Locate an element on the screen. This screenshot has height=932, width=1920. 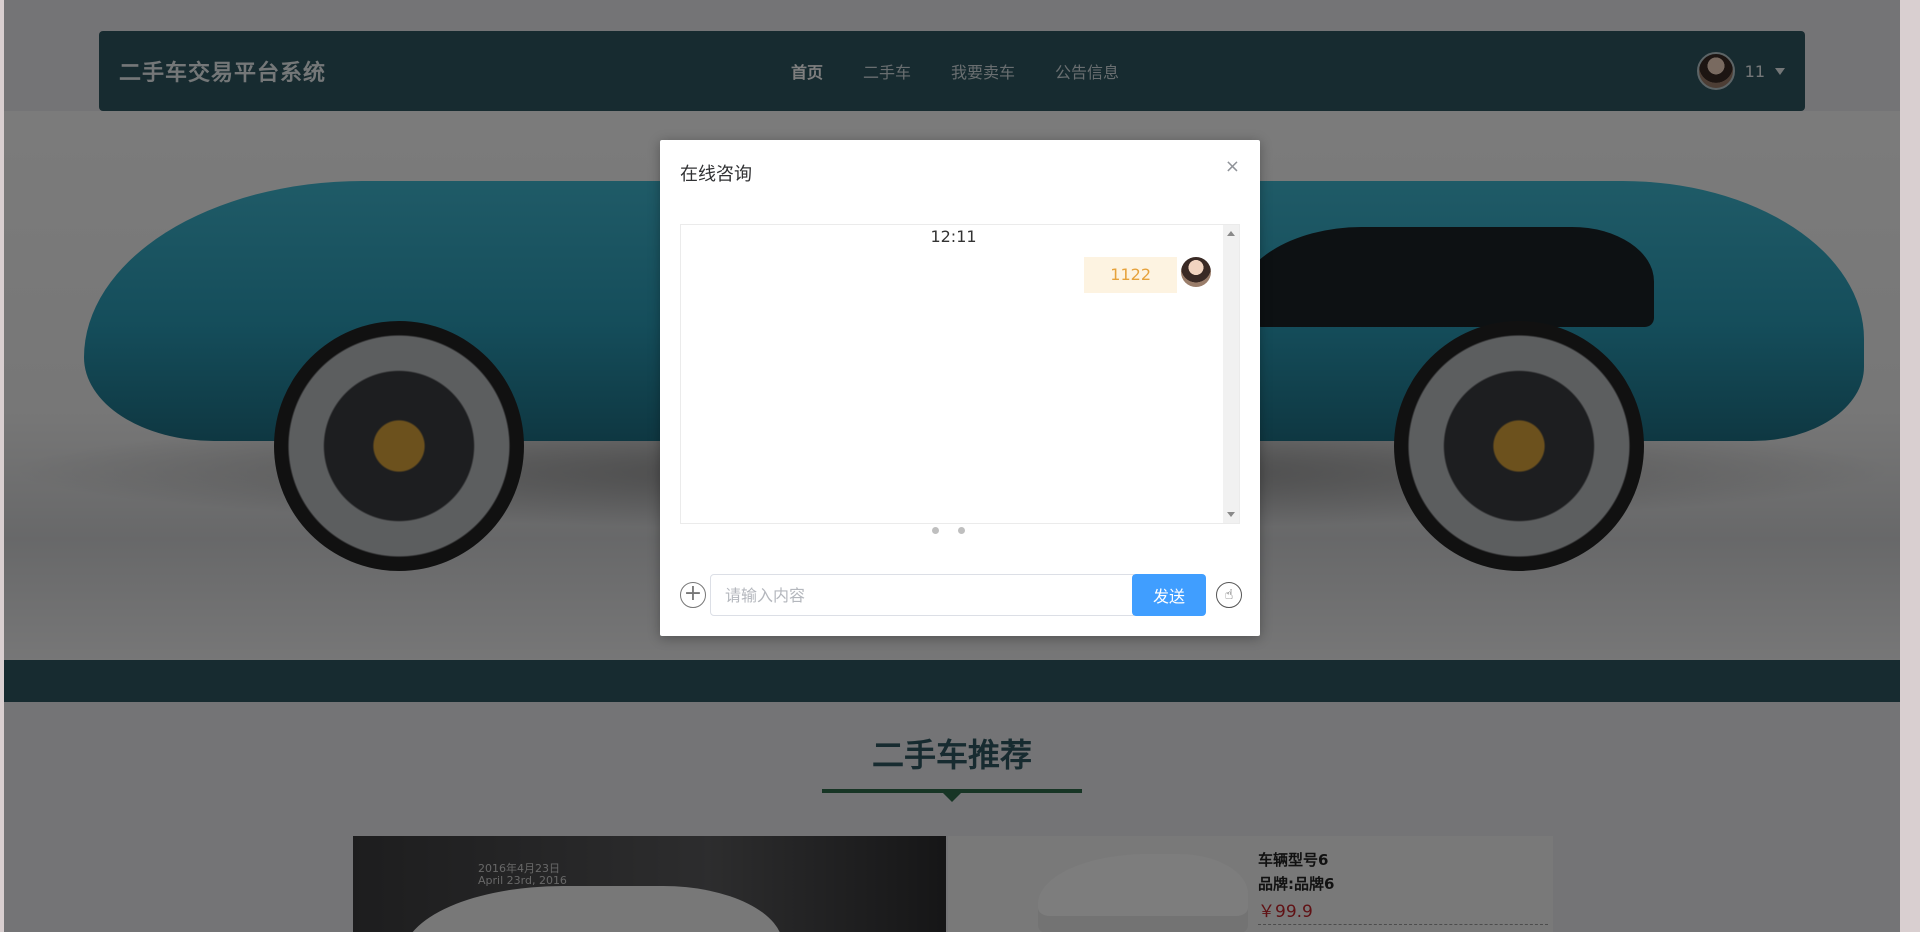
chat-input-row: + 发送 ☝ is located at coordinates (961, 595).